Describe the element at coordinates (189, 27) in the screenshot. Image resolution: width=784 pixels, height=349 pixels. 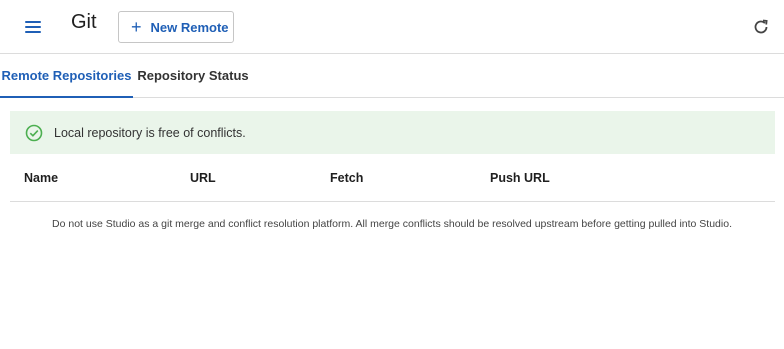
I see `new-remote-label: New Remote` at that location.